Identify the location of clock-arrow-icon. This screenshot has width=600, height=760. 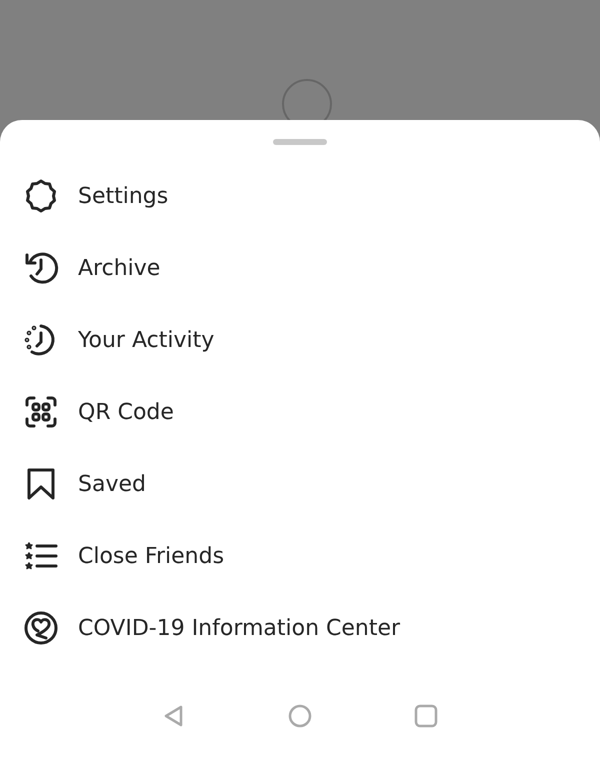
(41, 268).